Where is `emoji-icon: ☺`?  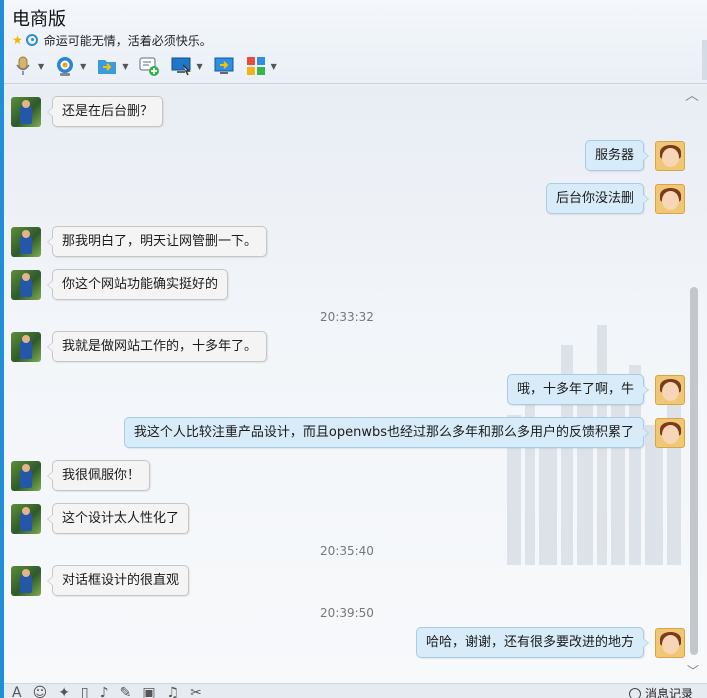 emoji-icon: ☺ is located at coordinates (40, 691).